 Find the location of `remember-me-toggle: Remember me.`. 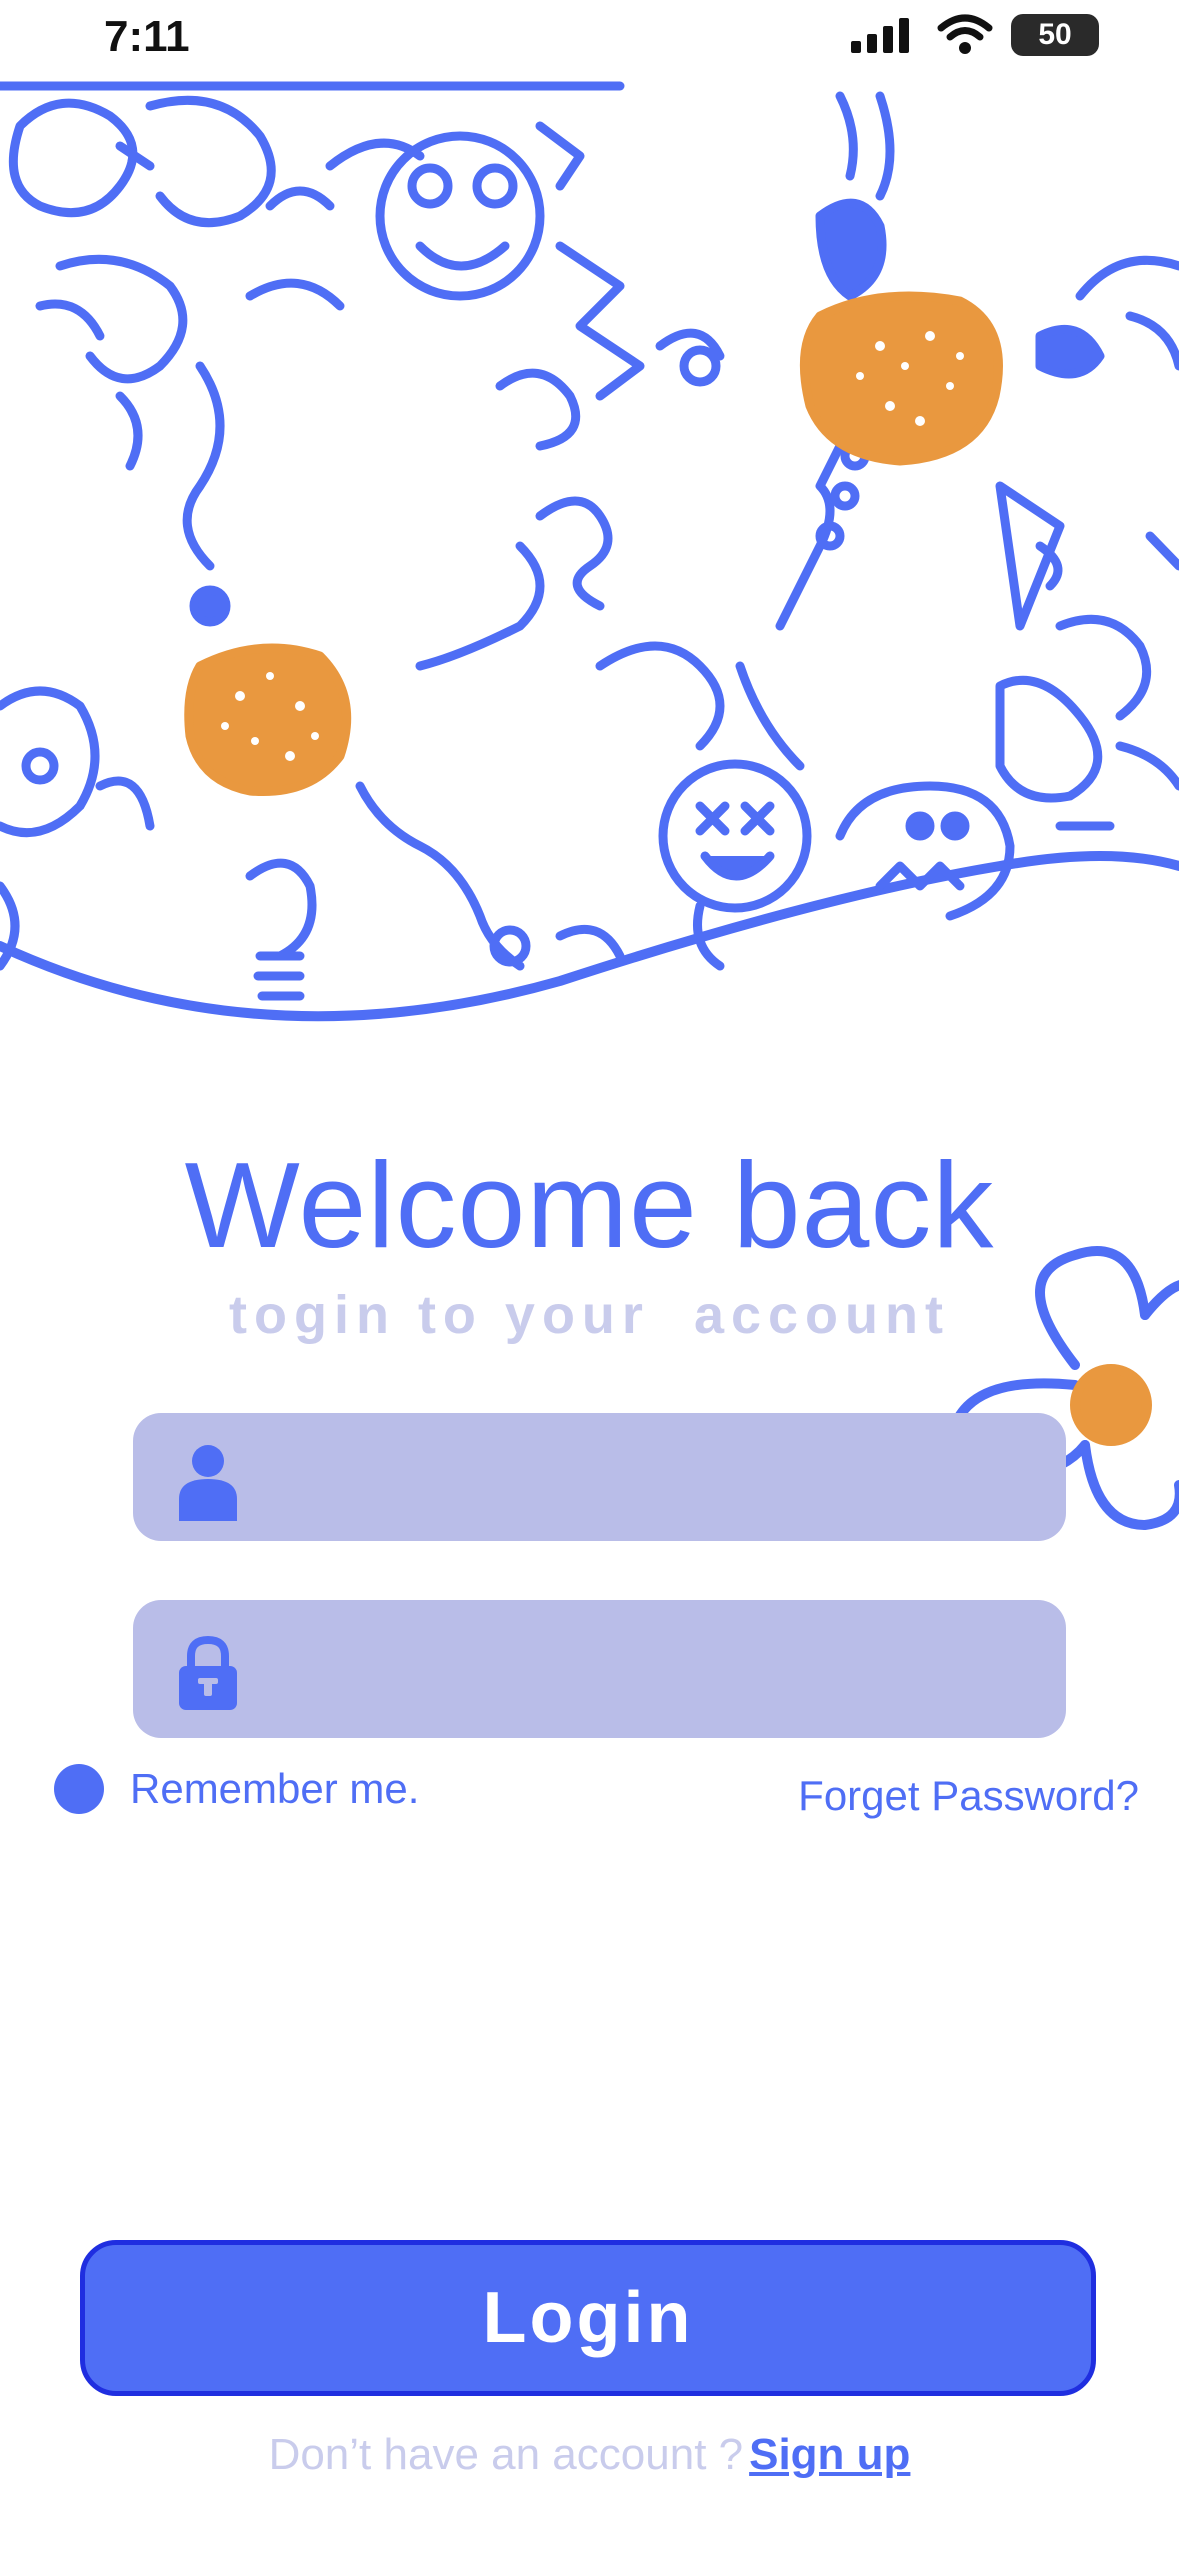

remember-me-toggle: Remember me. is located at coordinates (236, 1789).